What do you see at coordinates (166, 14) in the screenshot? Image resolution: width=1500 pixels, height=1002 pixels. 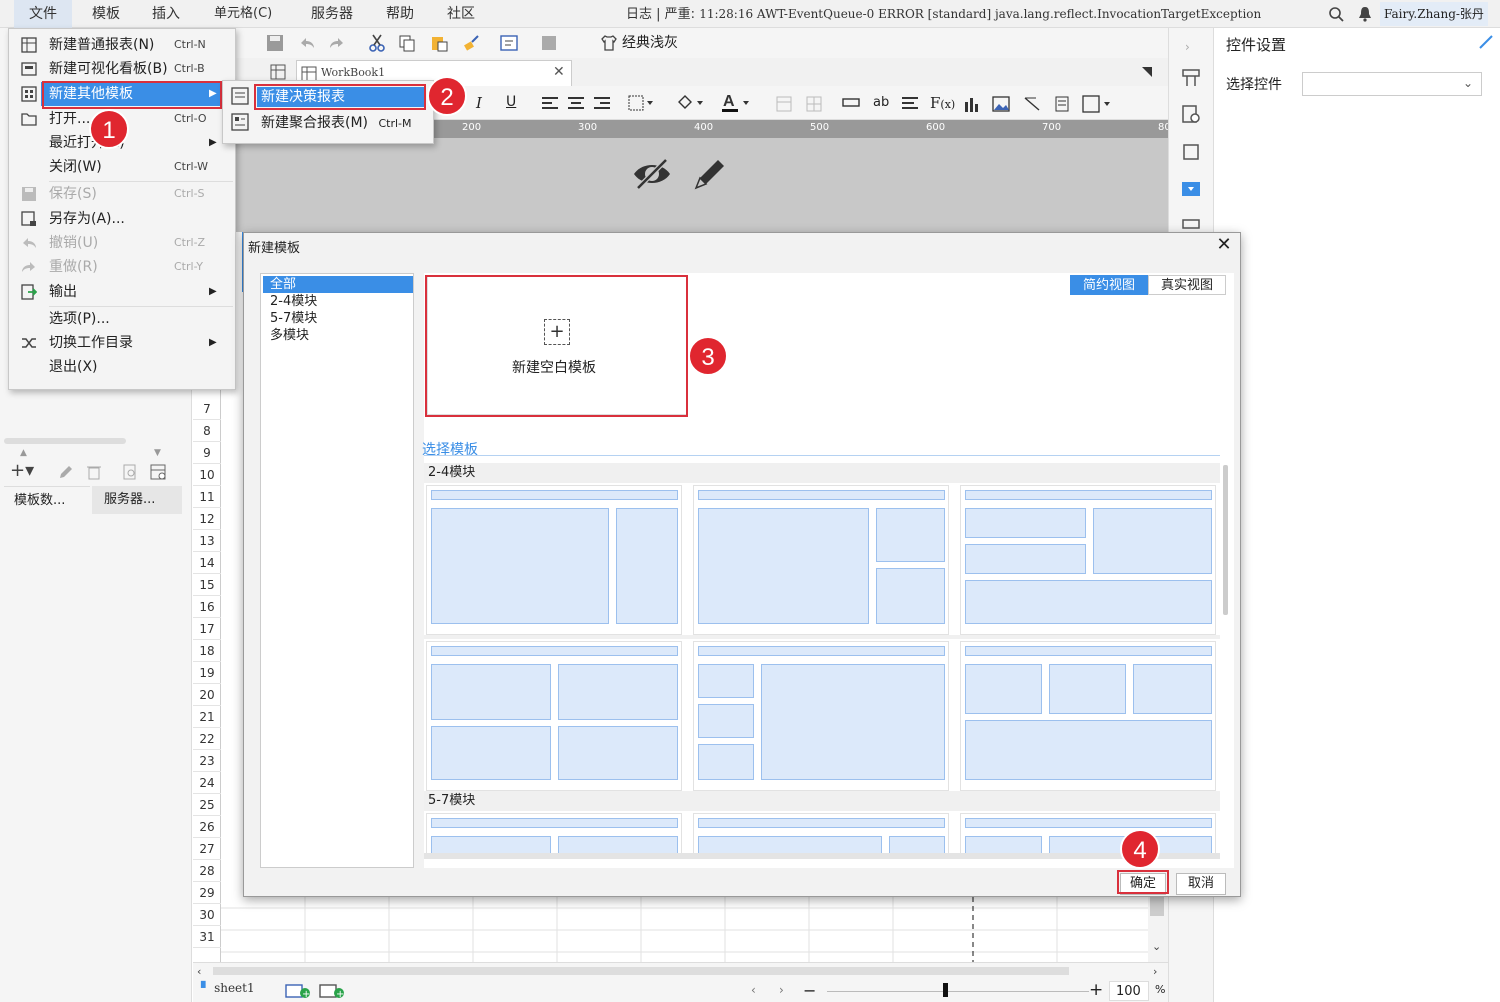 I see `menu-insert: 插入` at bounding box center [166, 14].